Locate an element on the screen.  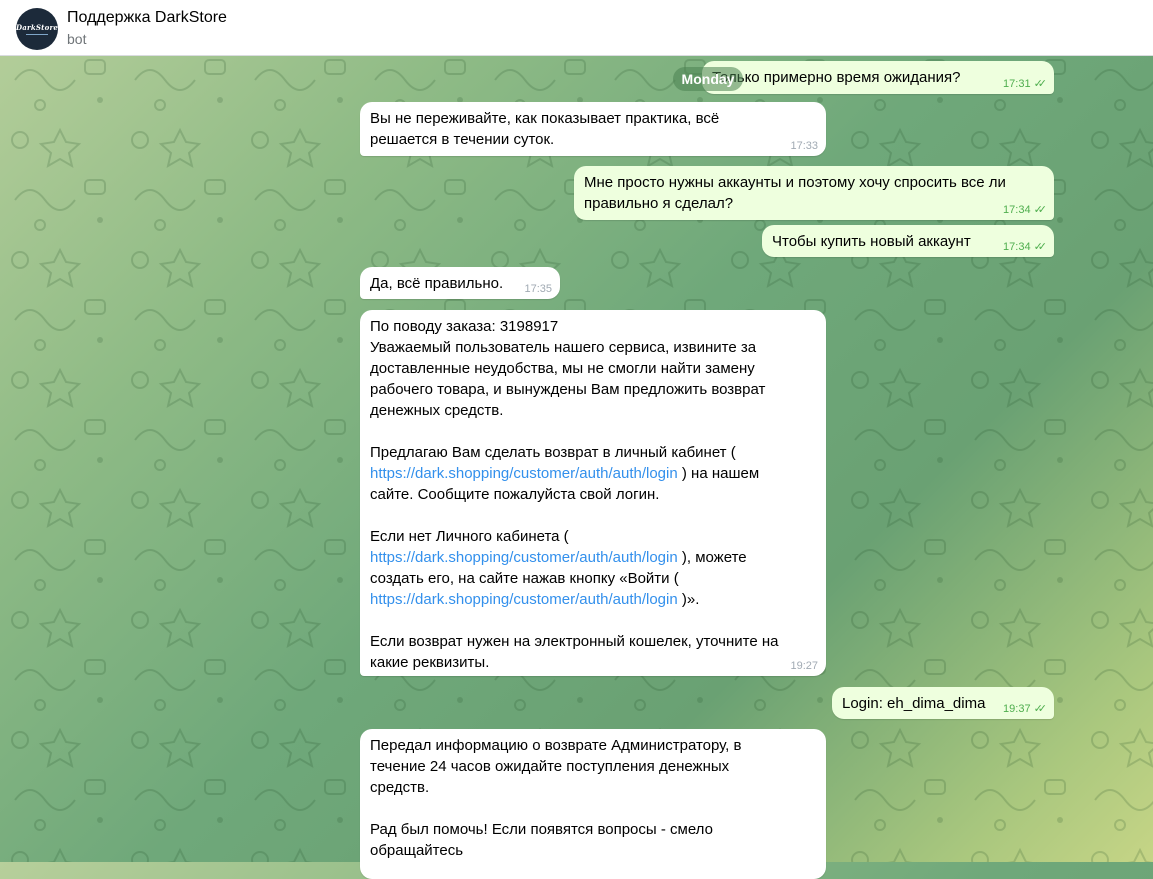
message-outgoing: Login: eh_dima_dima 19:37 ✓✓ is located at coordinates (943, 703).